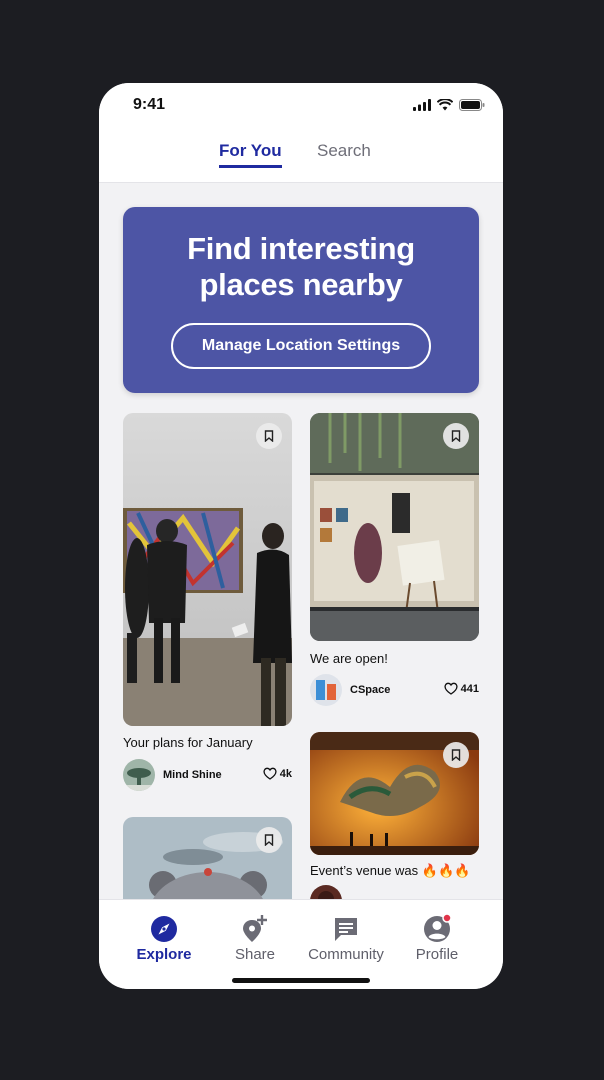 Image resolution: width=604 pixels, height=1080 pixels. Describe the element at coordinates (285, 773) in the screenshot. I see `like-count: 4k` at that location.